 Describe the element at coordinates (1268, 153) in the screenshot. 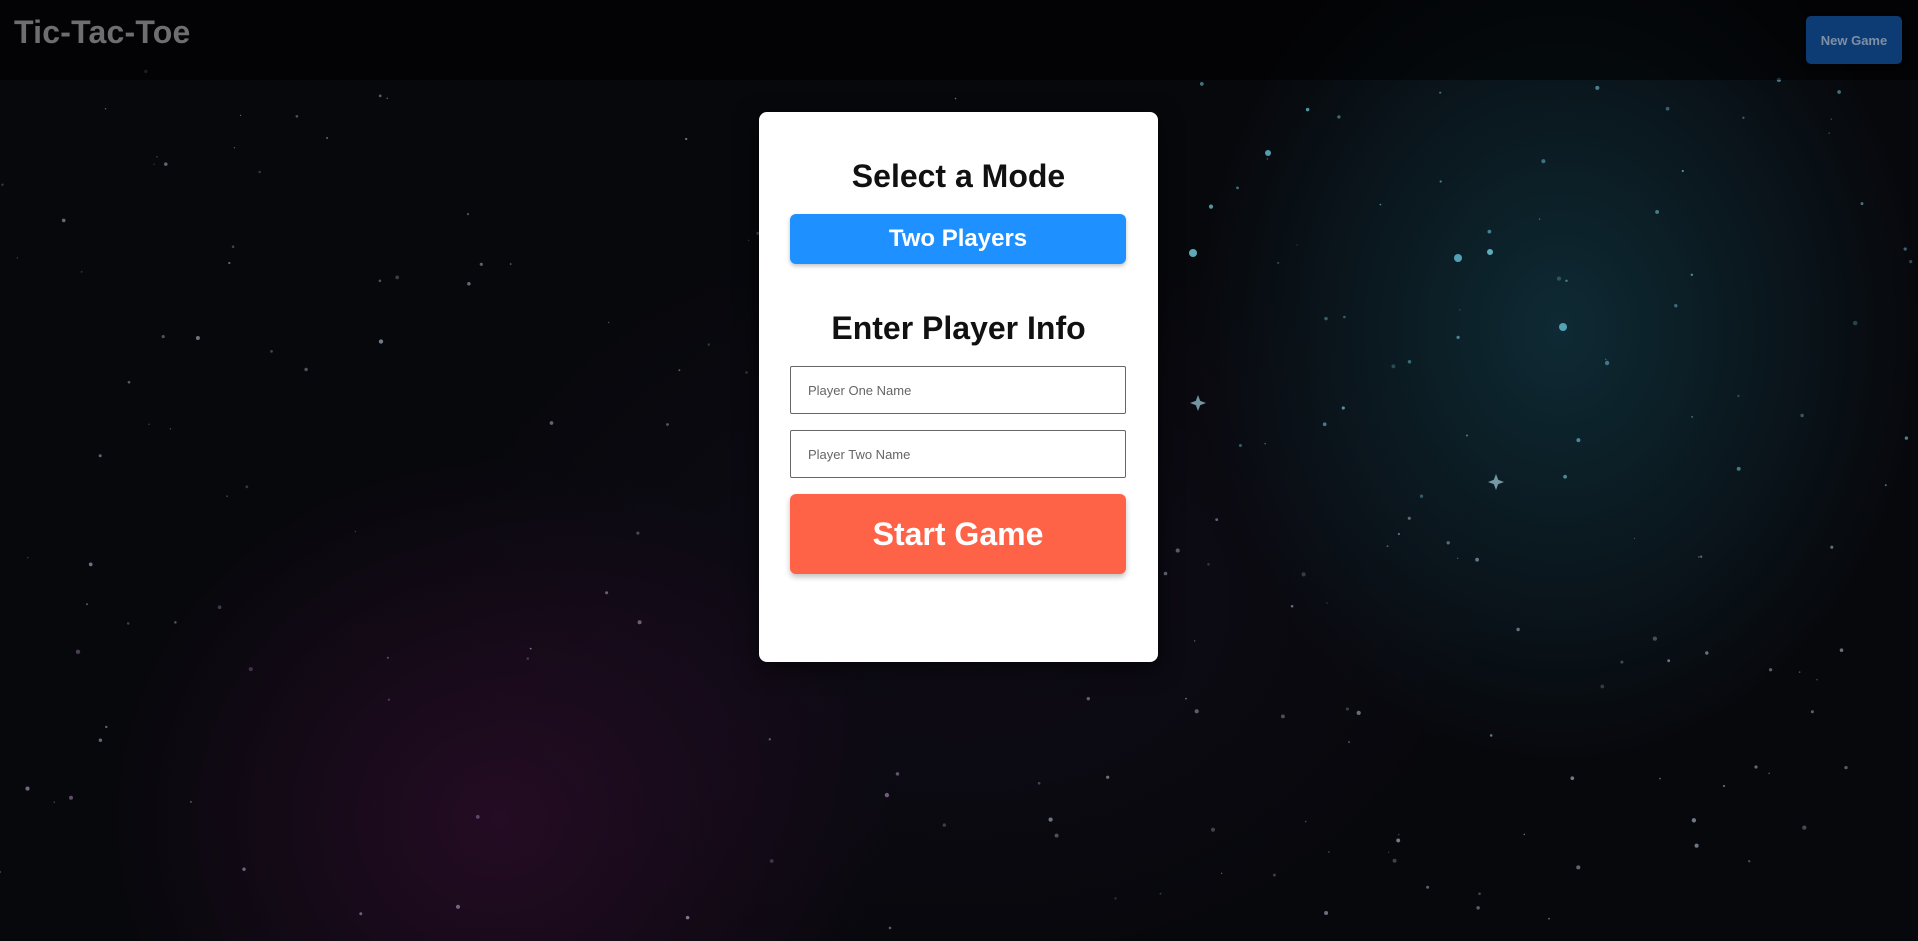

I see `bright-star` at that location.